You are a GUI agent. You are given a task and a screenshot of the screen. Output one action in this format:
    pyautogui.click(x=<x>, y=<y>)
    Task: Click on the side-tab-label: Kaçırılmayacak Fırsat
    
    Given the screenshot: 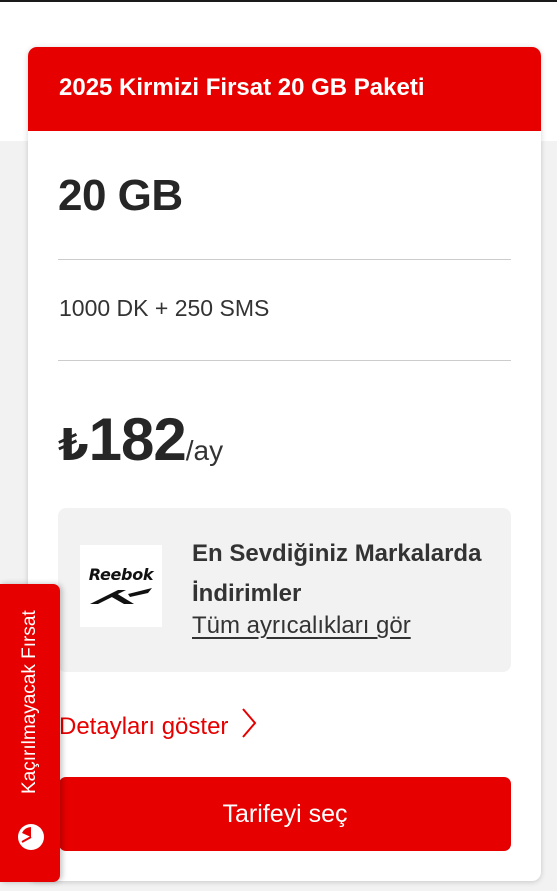 What is the action you would take?
    pyautogui.click(x=29, y=702)
    